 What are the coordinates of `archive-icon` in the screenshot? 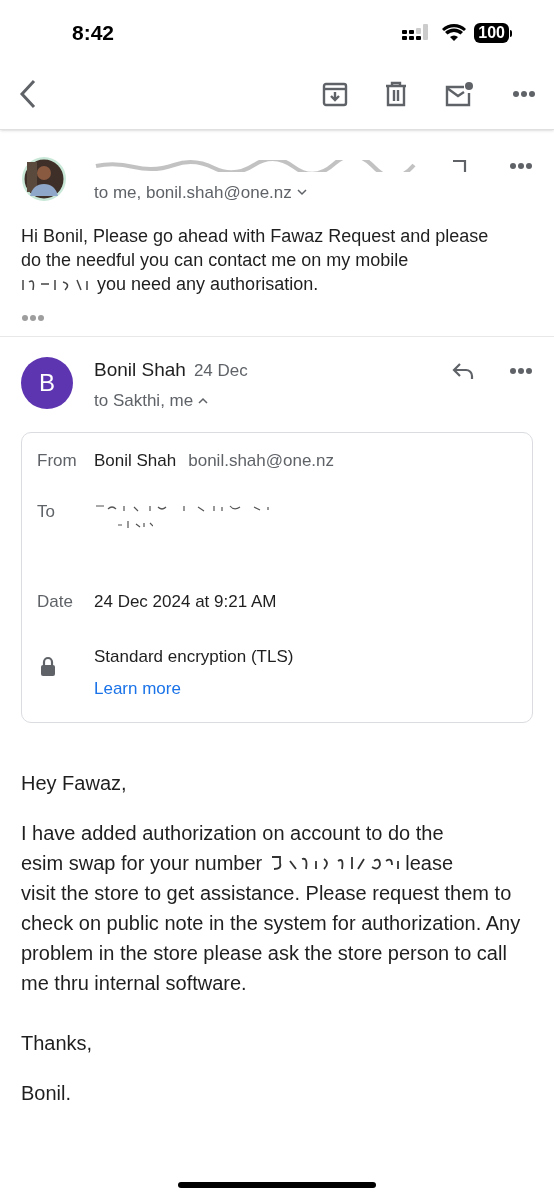 It's located at (335, 94).